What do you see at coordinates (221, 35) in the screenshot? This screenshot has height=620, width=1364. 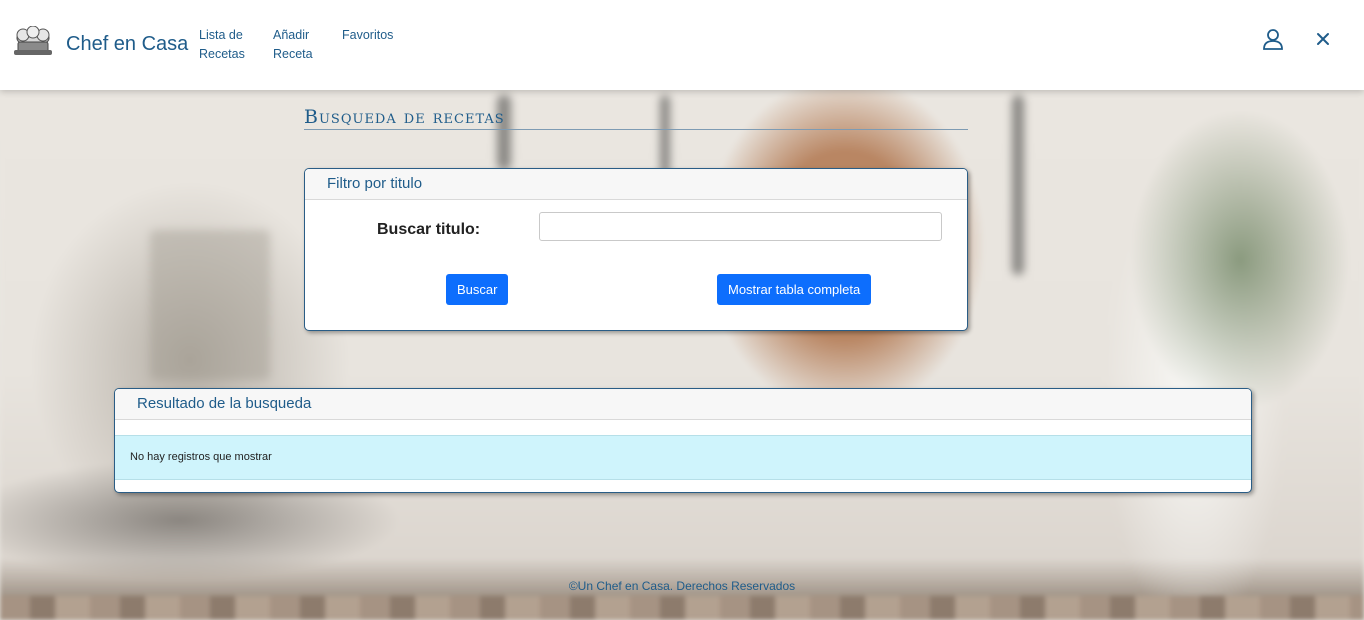 I see `nav-lista-recetas-line1: Lista de` at bounding box center [221, 35].